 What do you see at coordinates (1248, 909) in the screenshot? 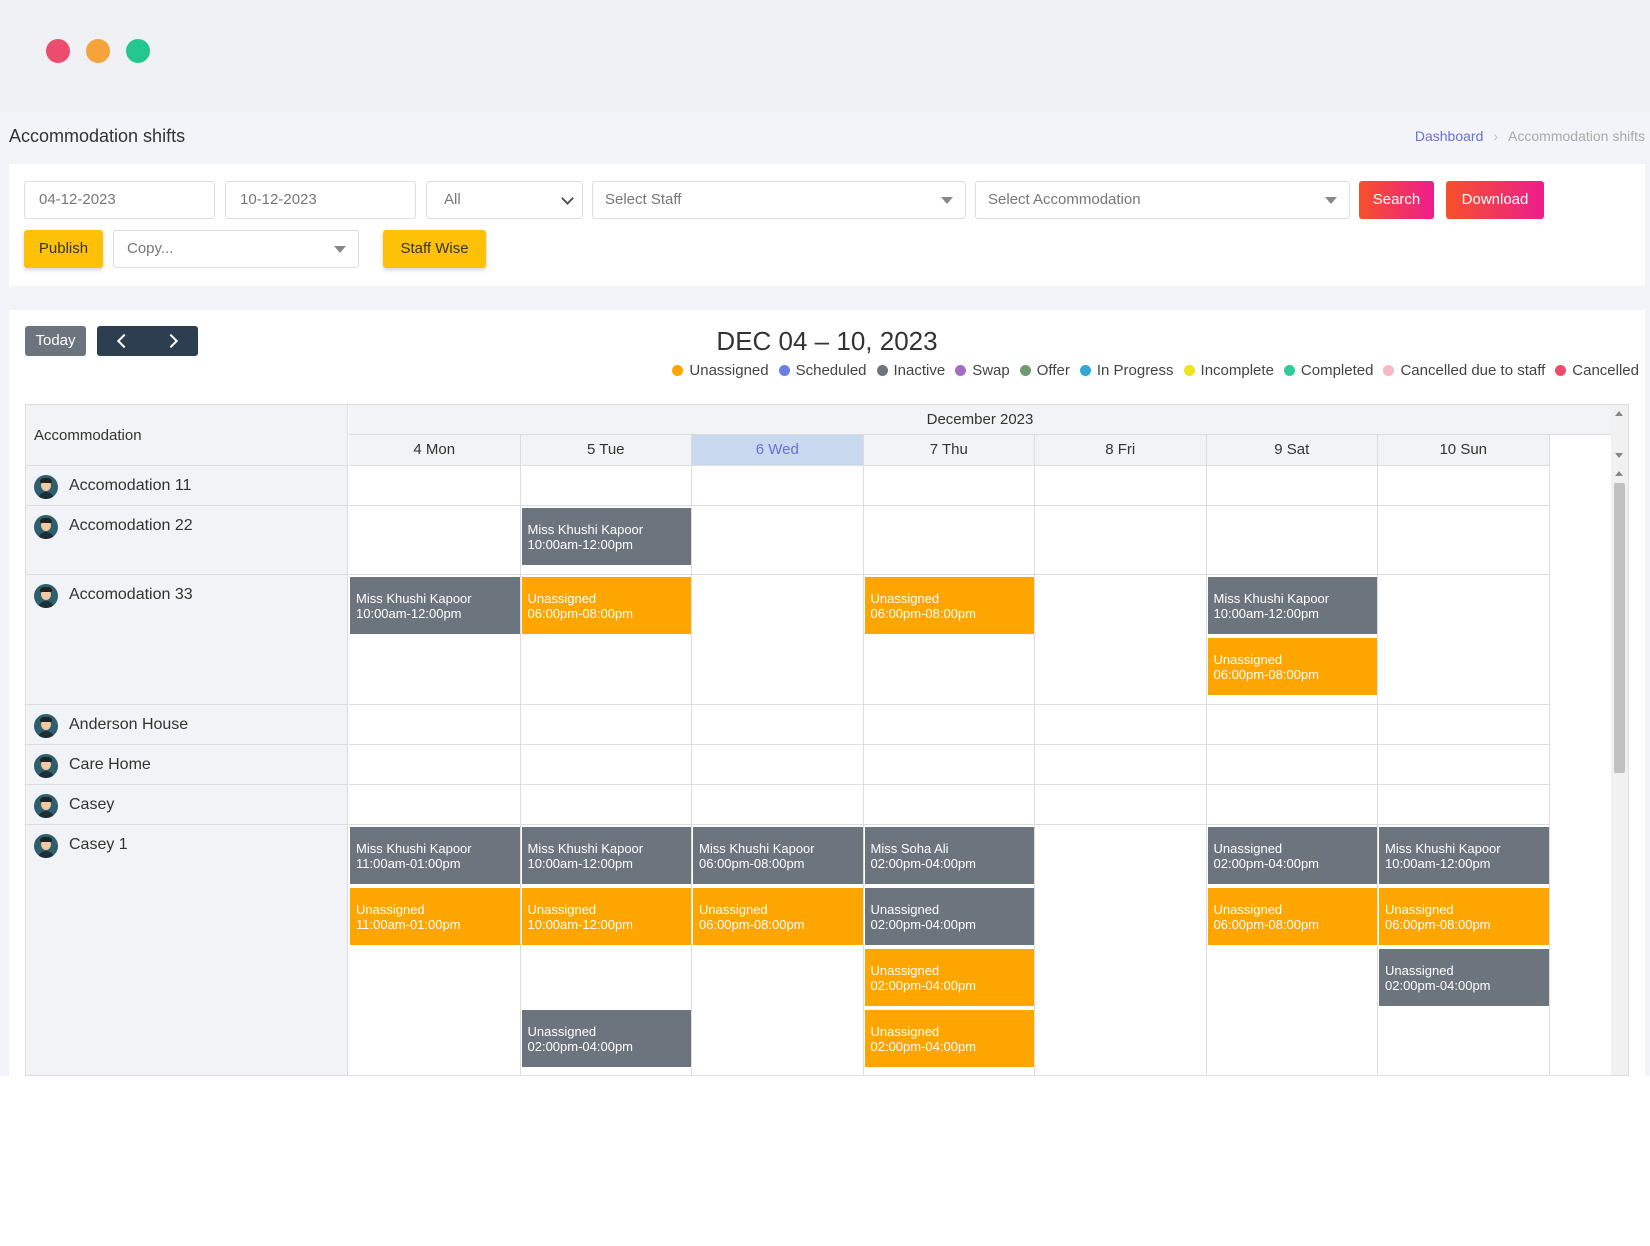
I see `shift-title: Unassigned` at bounding box center [1248, 909].